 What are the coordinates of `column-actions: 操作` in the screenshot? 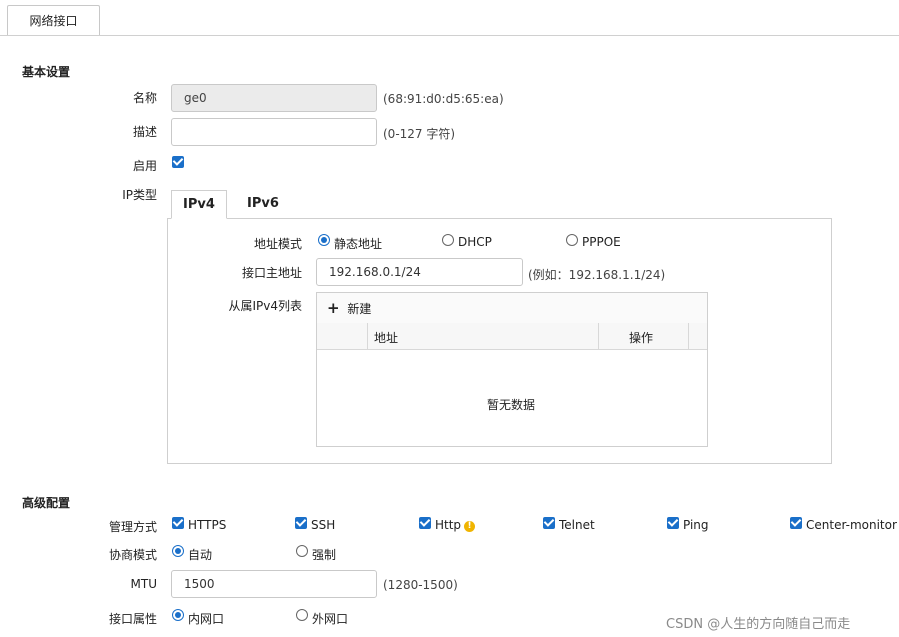 It's located at (641, 338).